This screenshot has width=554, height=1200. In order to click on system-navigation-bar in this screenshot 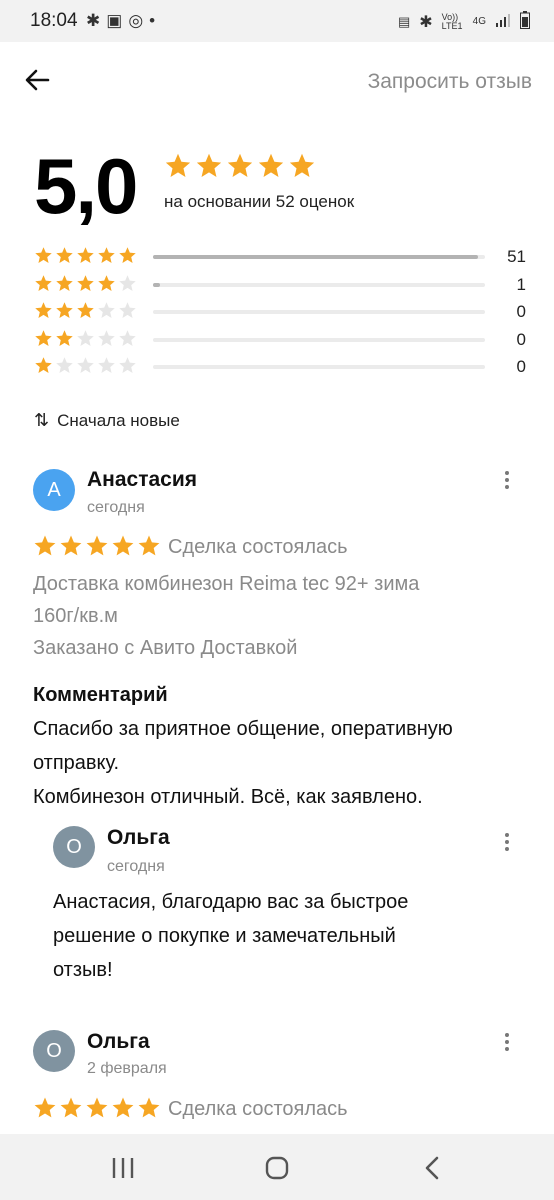, I will do `click(277, 1167)`.